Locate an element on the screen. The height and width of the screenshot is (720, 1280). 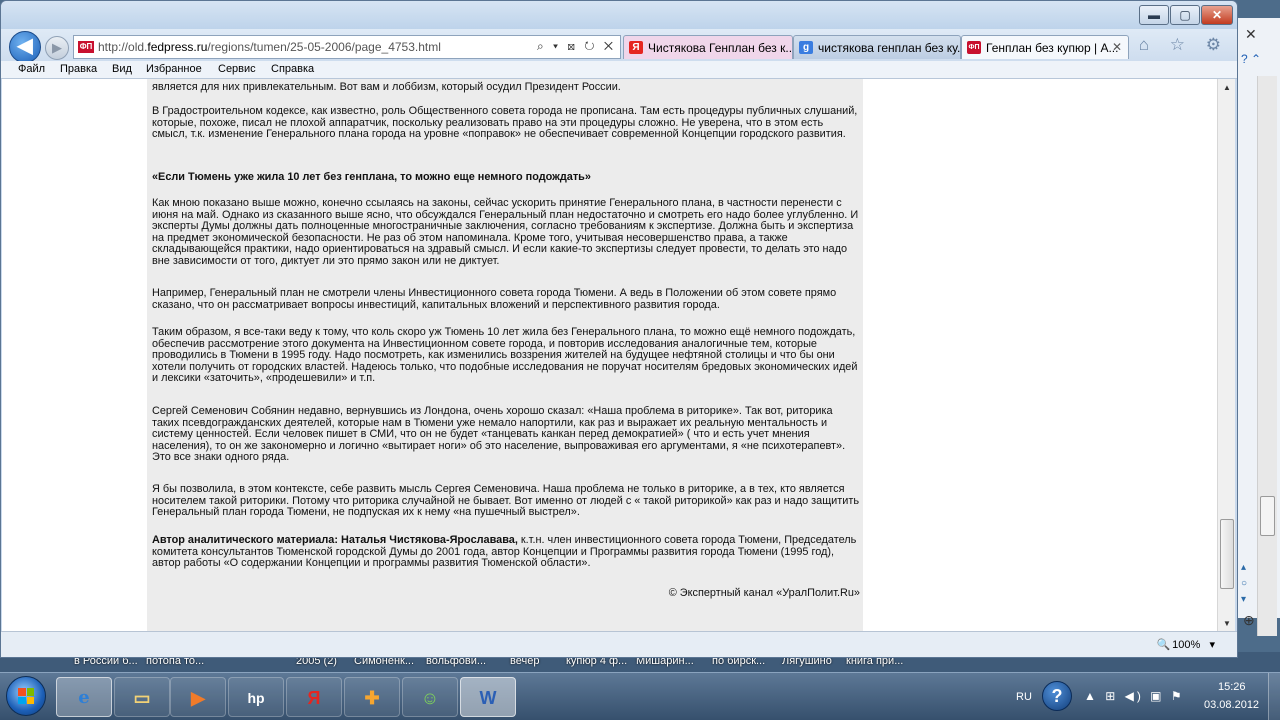
menu-favorites: Избранное is located at coordinates (174, 69).